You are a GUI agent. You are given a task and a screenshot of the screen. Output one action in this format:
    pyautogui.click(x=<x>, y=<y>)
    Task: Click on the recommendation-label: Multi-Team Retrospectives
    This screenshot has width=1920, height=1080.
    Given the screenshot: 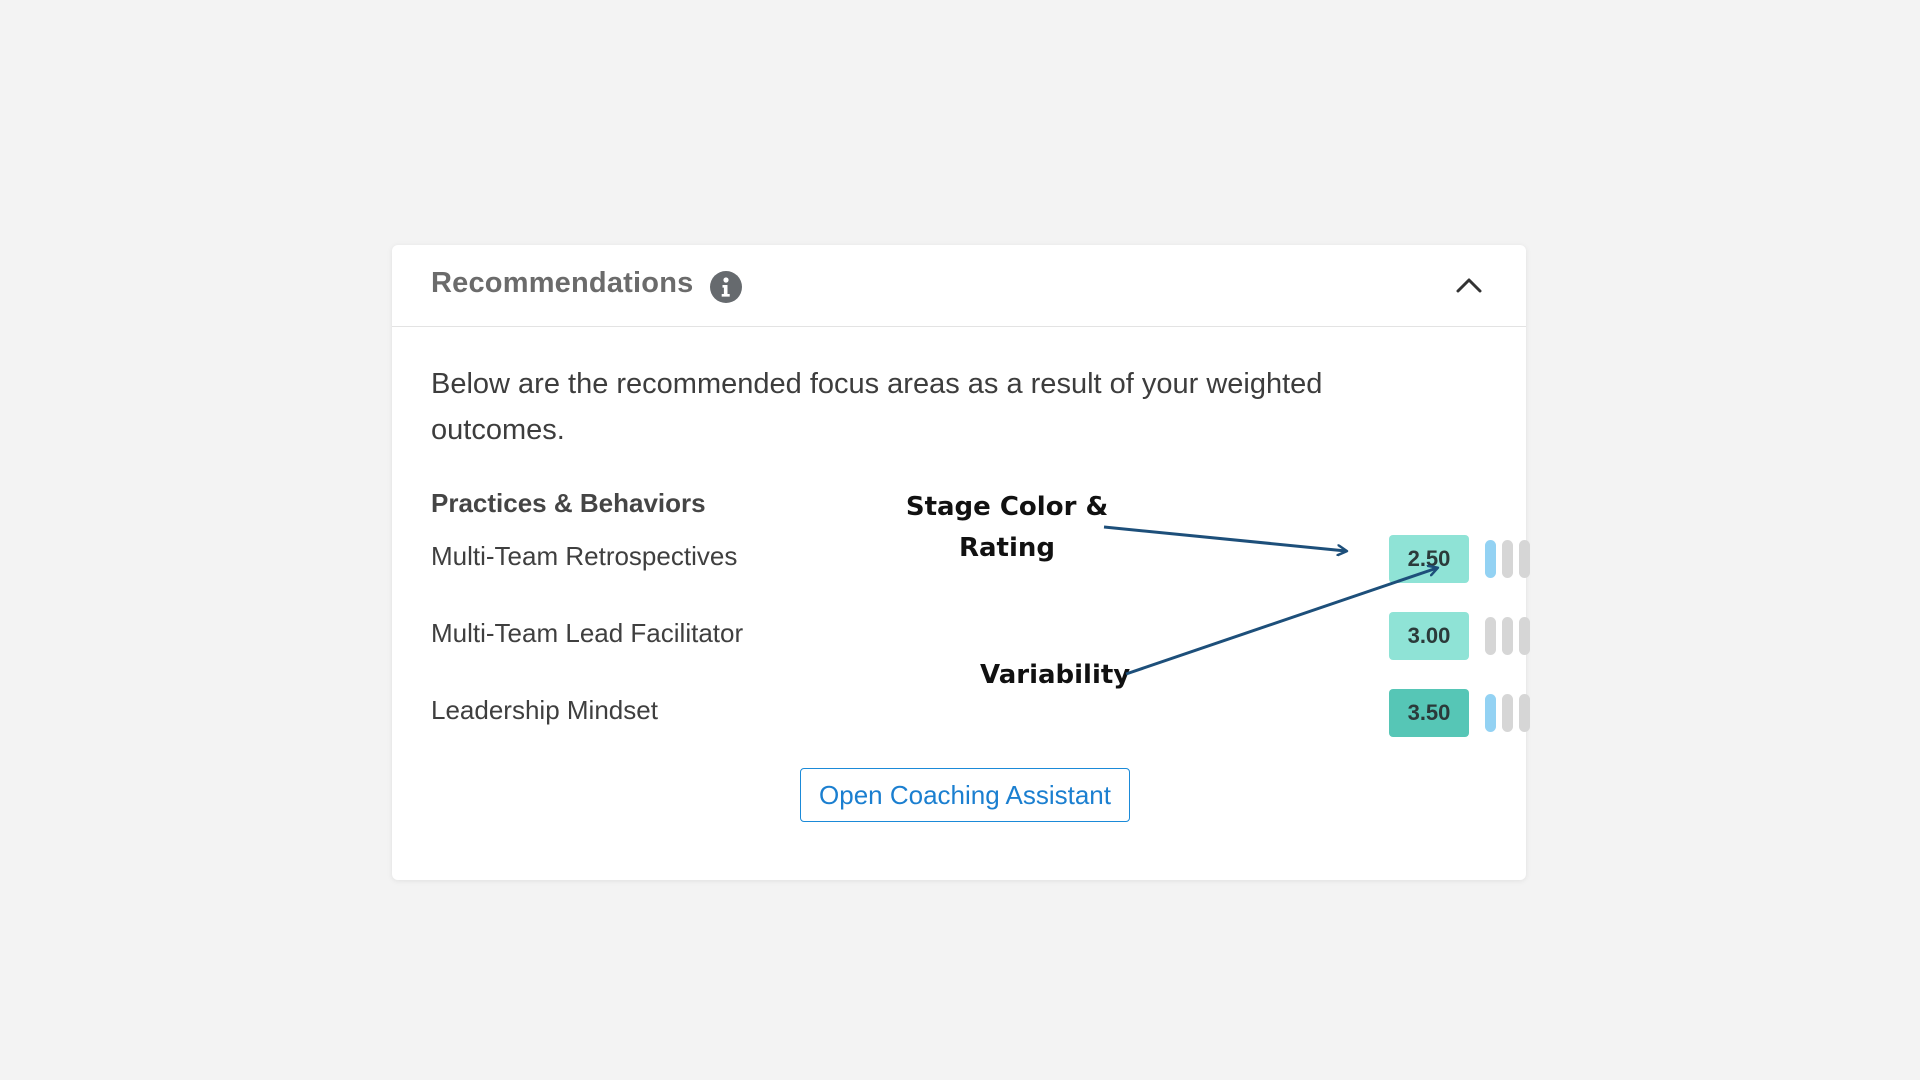 What is the action you would take?
    pyautogui.click(x=584, y=556)
    